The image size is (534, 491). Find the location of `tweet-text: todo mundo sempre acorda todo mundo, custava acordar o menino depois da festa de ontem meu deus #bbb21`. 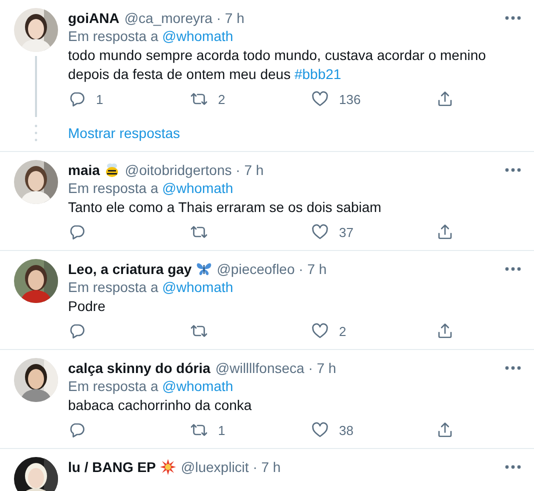

tweet-text: todo mundo sempre acorda todo mundo, custava acordar o menino depois da festa de ontem meu deus #bbb21 is located at coordinates (277, 65).